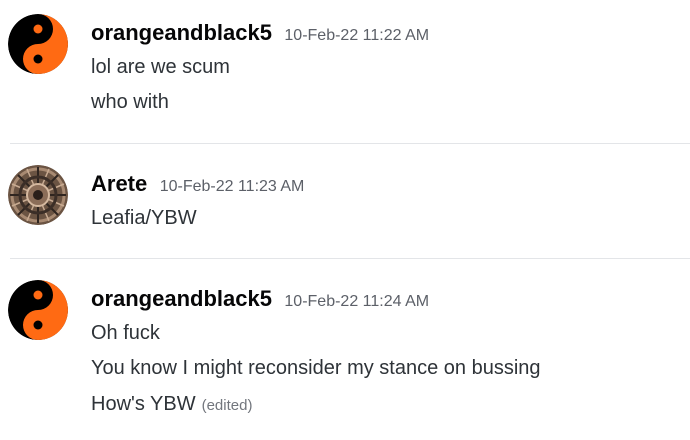  I want to click on timestamp: 10-Feb-22 11:22 AM, so click(356, 35).